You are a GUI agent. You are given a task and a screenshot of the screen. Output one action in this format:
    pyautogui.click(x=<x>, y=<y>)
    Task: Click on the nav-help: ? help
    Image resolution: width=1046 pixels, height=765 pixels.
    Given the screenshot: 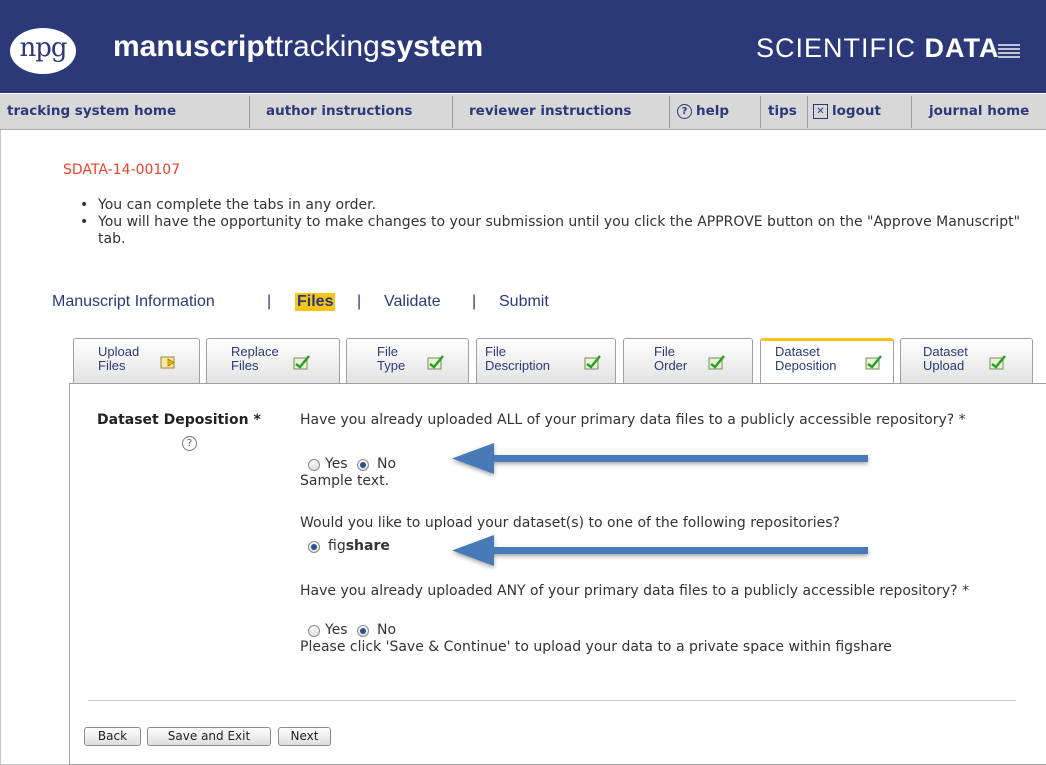 What is the action you would take?
    pyautogui.click(x=703, y=111)
    